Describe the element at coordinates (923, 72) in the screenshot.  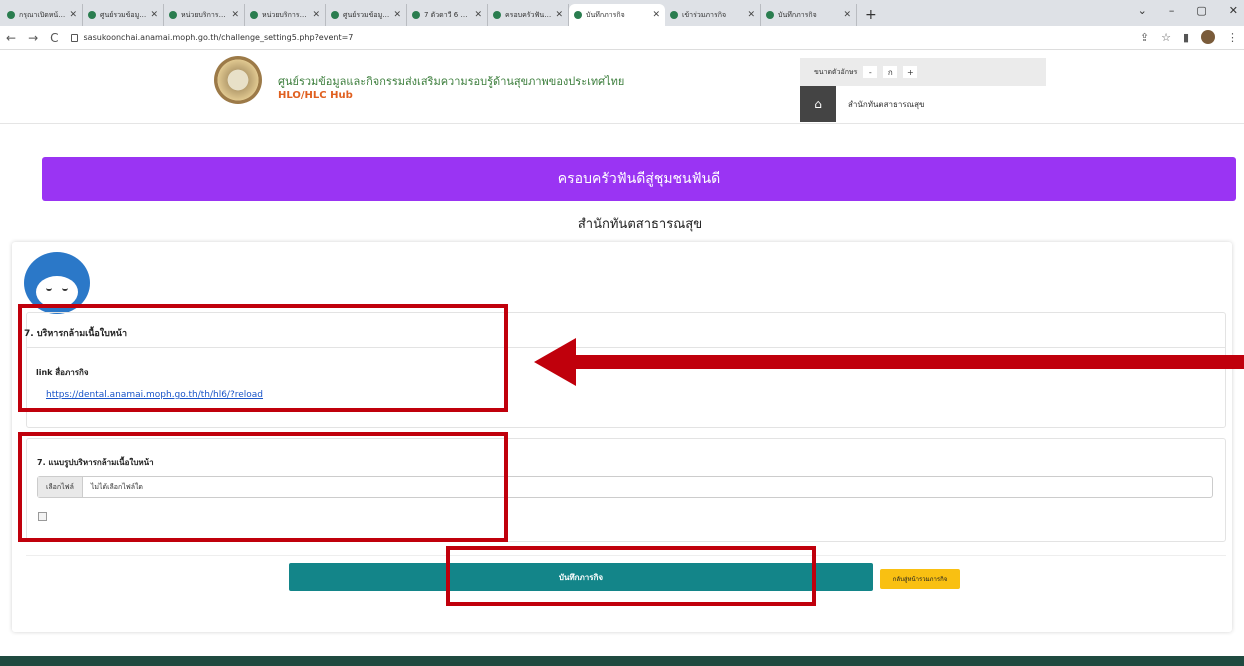
I see `font-size-controls: ขนาดตัวอักษร - ก +` at that location.